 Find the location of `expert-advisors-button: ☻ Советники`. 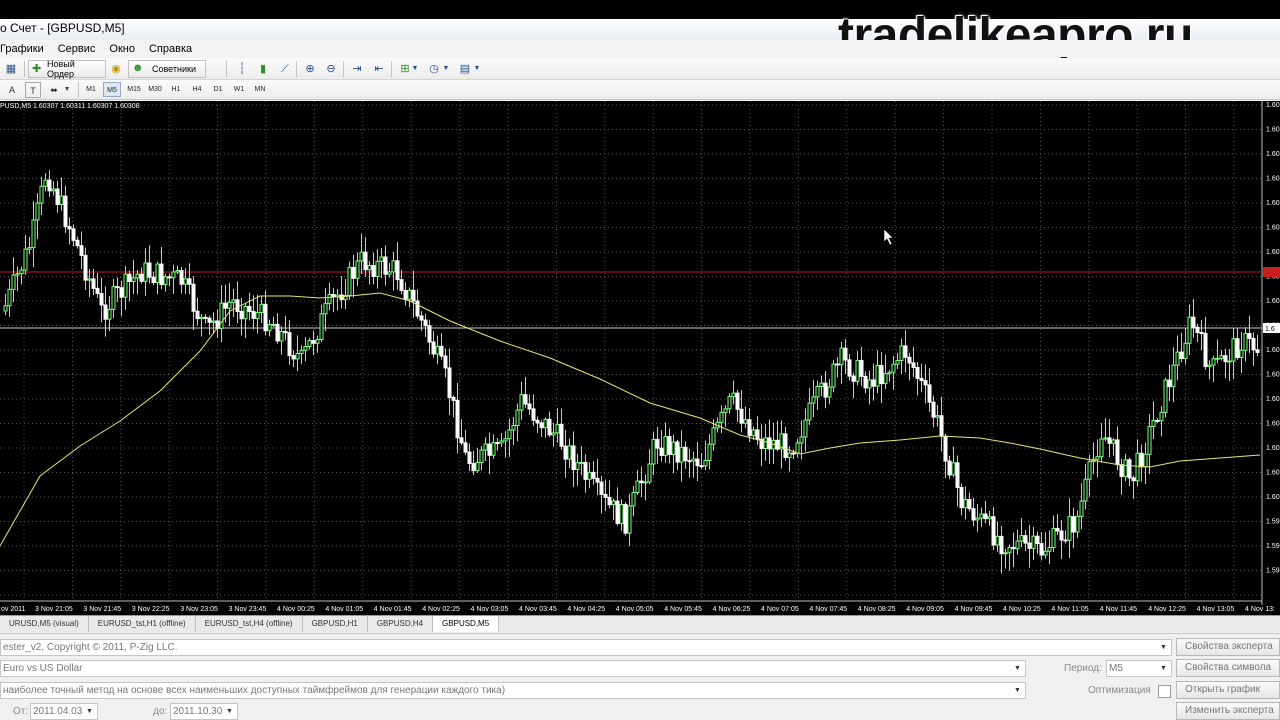

expert-advisors-button: ☻ Советники is located at coordinates (167, 69).